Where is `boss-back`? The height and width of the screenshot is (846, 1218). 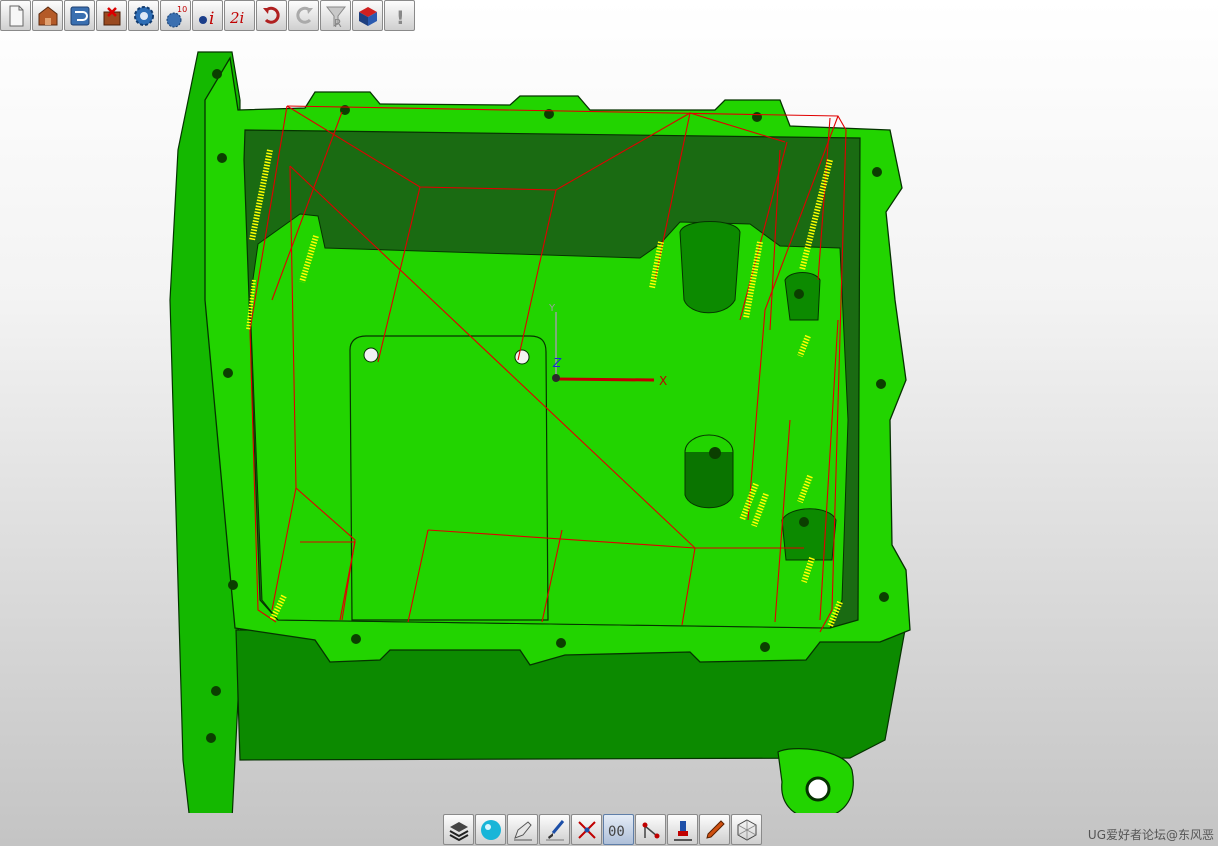 boss-back is located at coordinates (710, 267).